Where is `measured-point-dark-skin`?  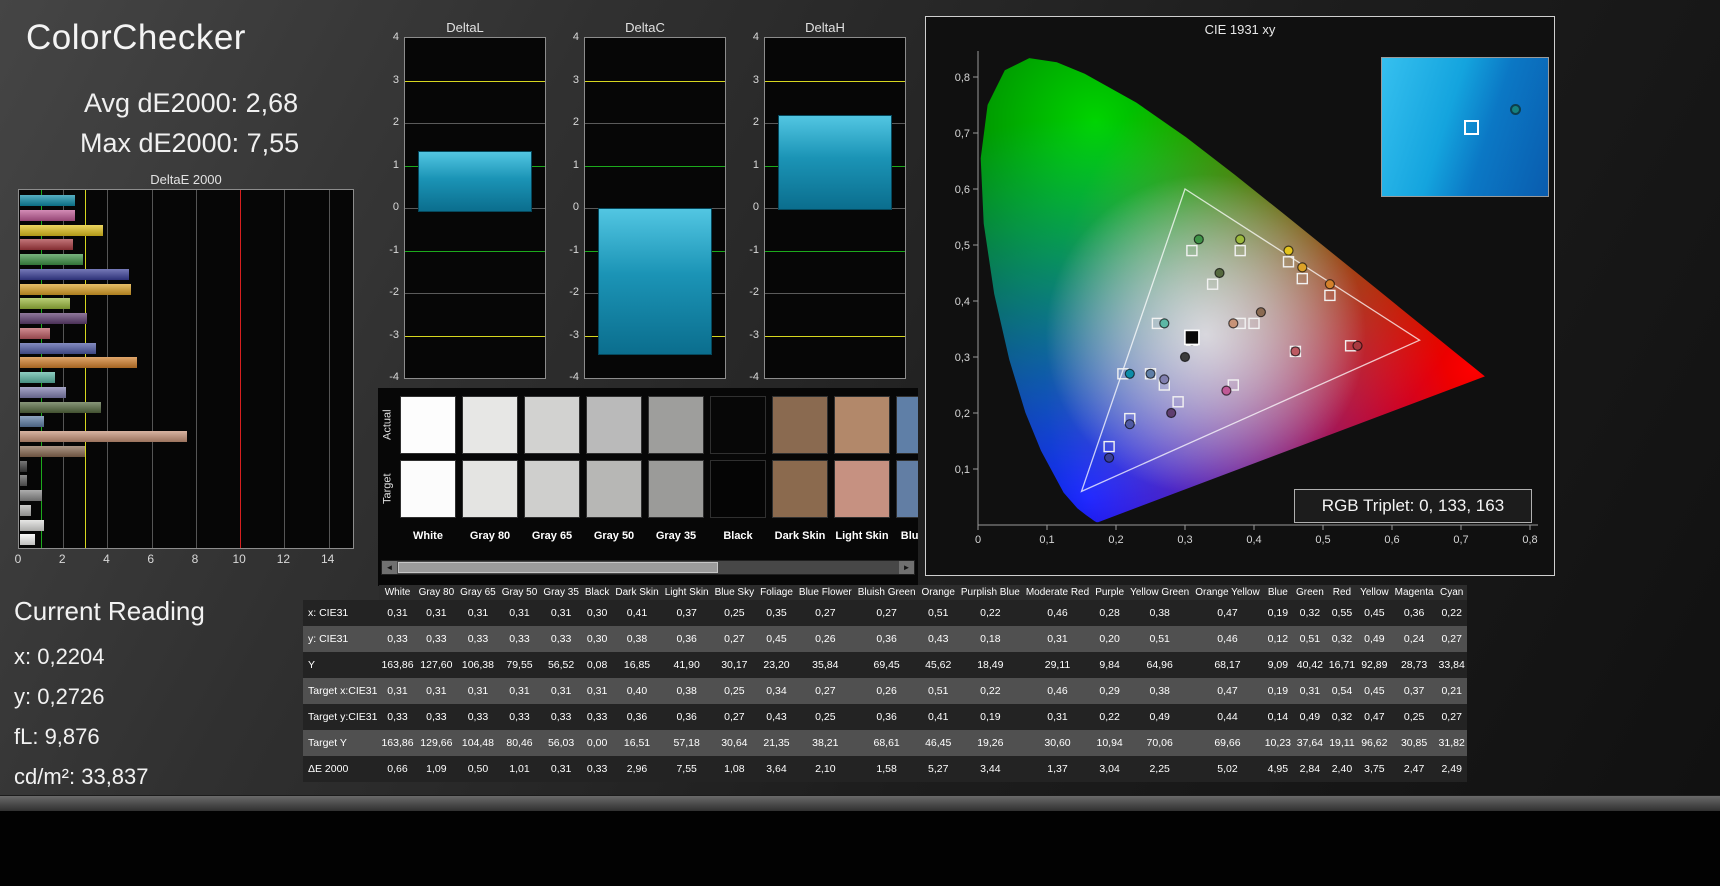
measured-point-dark-skin is located at coordinates (1260, 312).